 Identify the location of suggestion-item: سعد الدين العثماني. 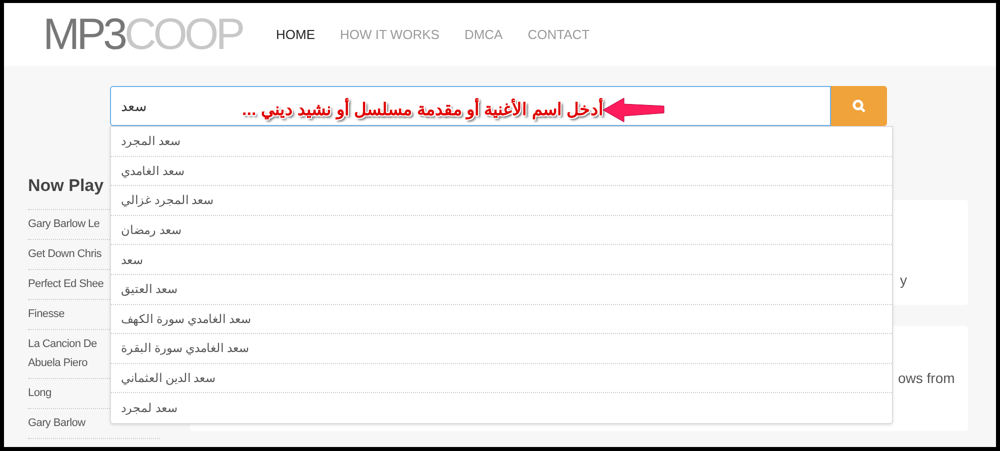
(501, 379).